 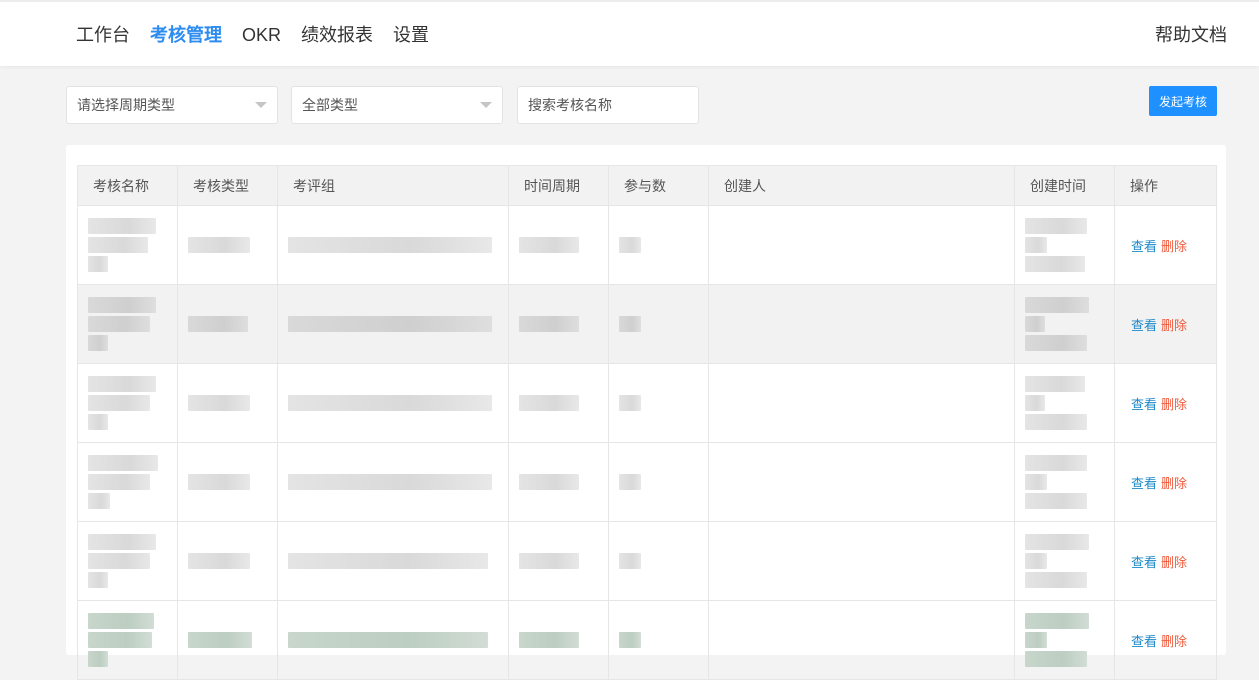 What do you see at coordinates (393, 185) in the screenshot?
I see `col-header-group: 考评组` at bounding box center [393, 185].